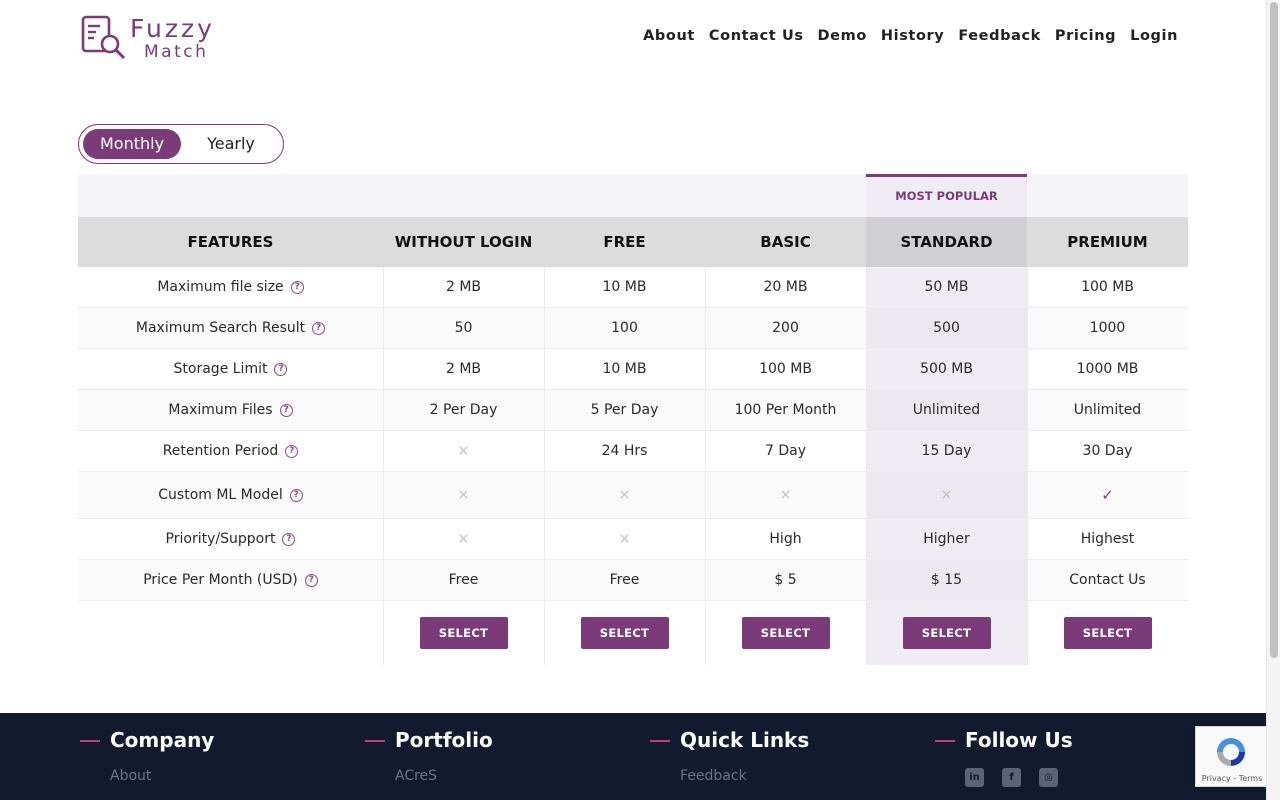  Describe the element at coordinates (220, 369) in the screenshot. I see `feature-label: Storage Limit` at that location.